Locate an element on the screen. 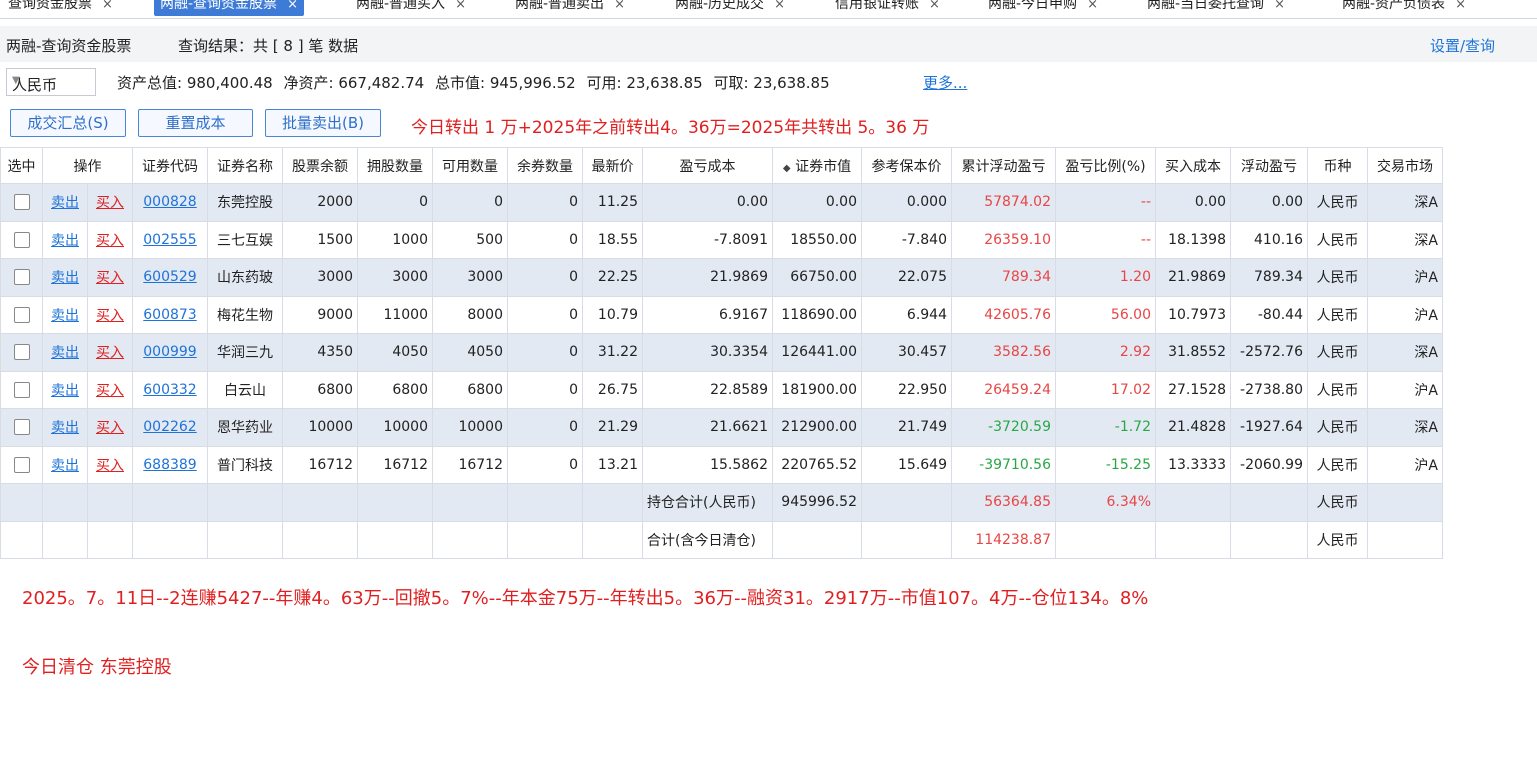 This screenshot has height=767, width=1537. column-header-15: 买入成本 is located at coordinates (1193, 165).